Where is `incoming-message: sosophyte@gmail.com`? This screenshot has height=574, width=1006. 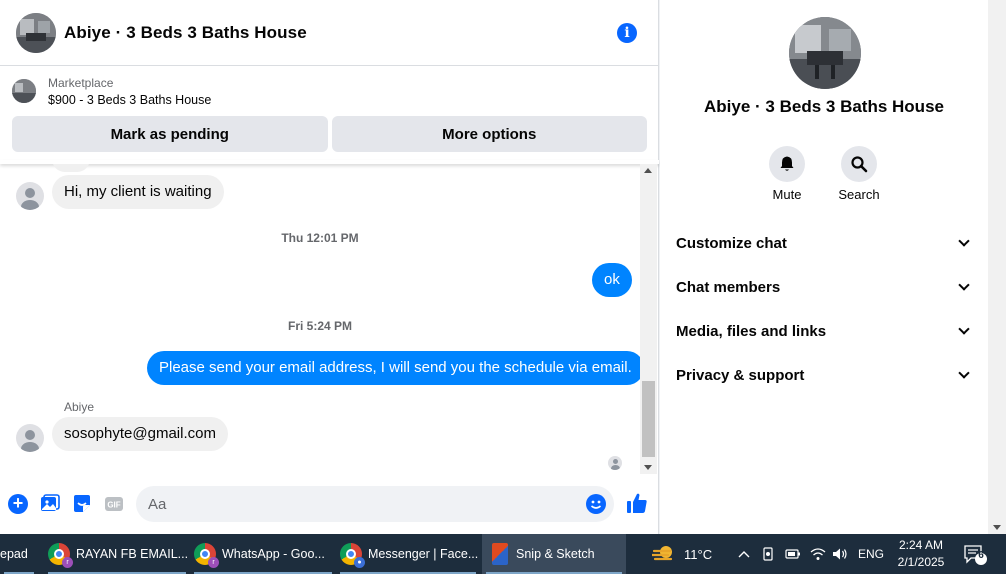 incoming-message: sosophyte@gmail.com is located at coordinates (140, 434).